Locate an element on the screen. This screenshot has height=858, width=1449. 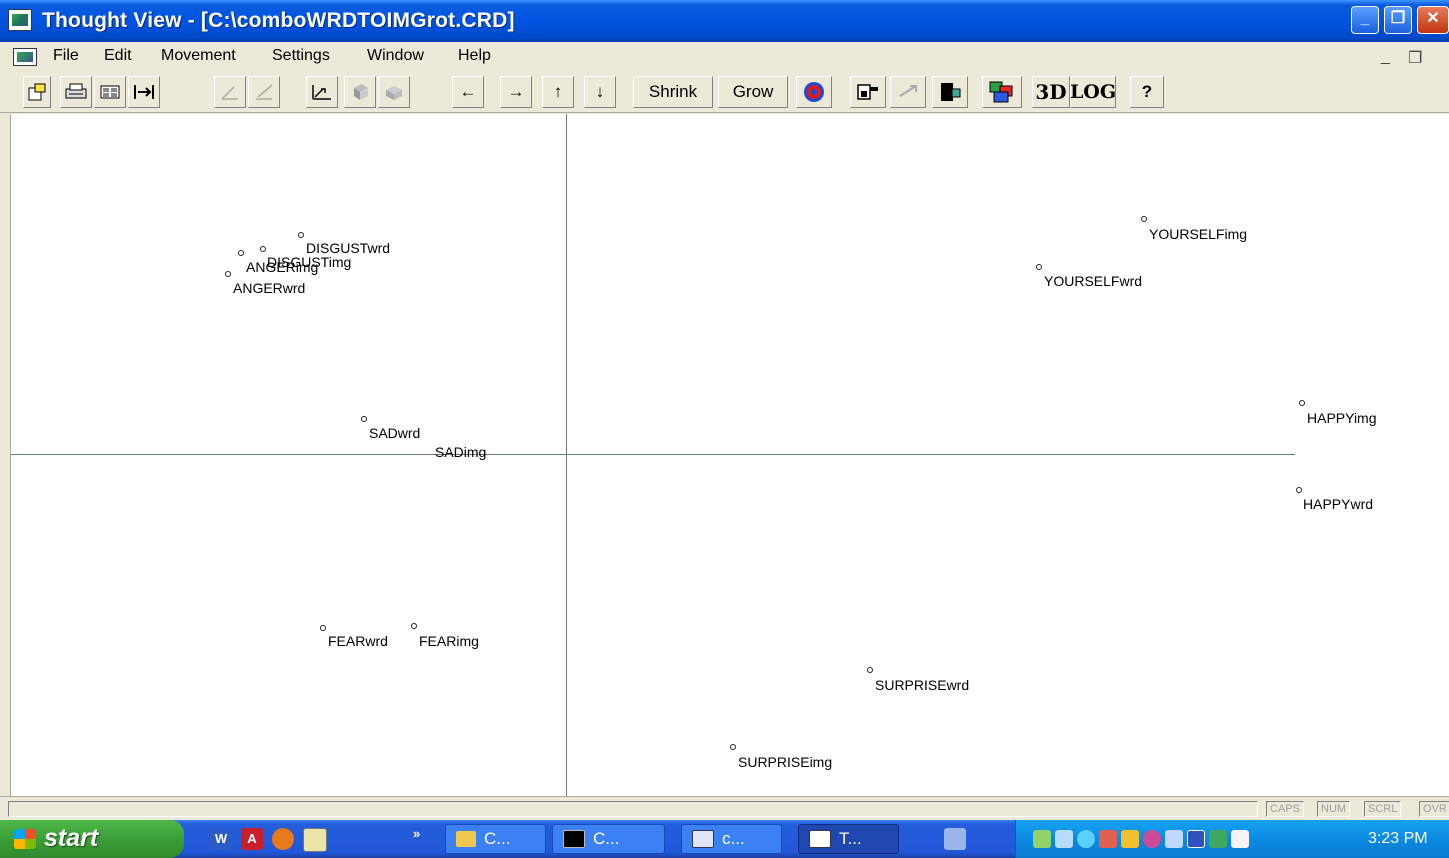
settings-icon is located at coordinates (1218, 839).